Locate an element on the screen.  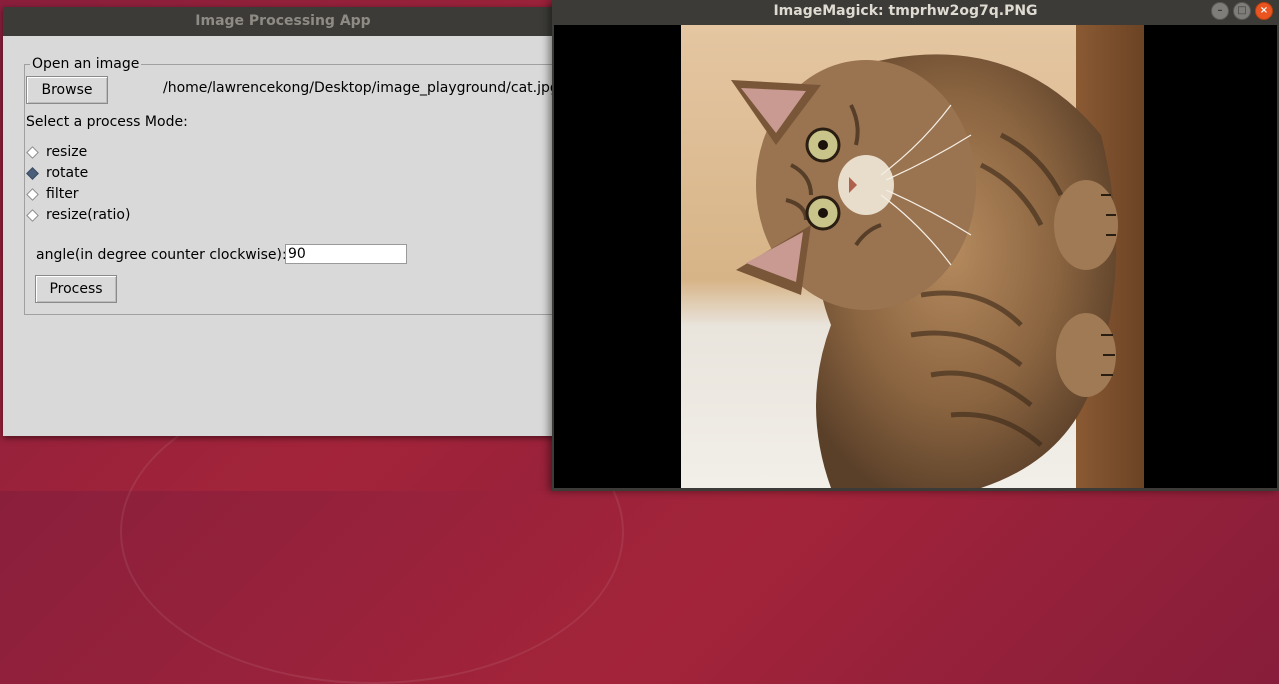
radio-resize-ratio: resize(ratio) is located at coordinates (77, 215).